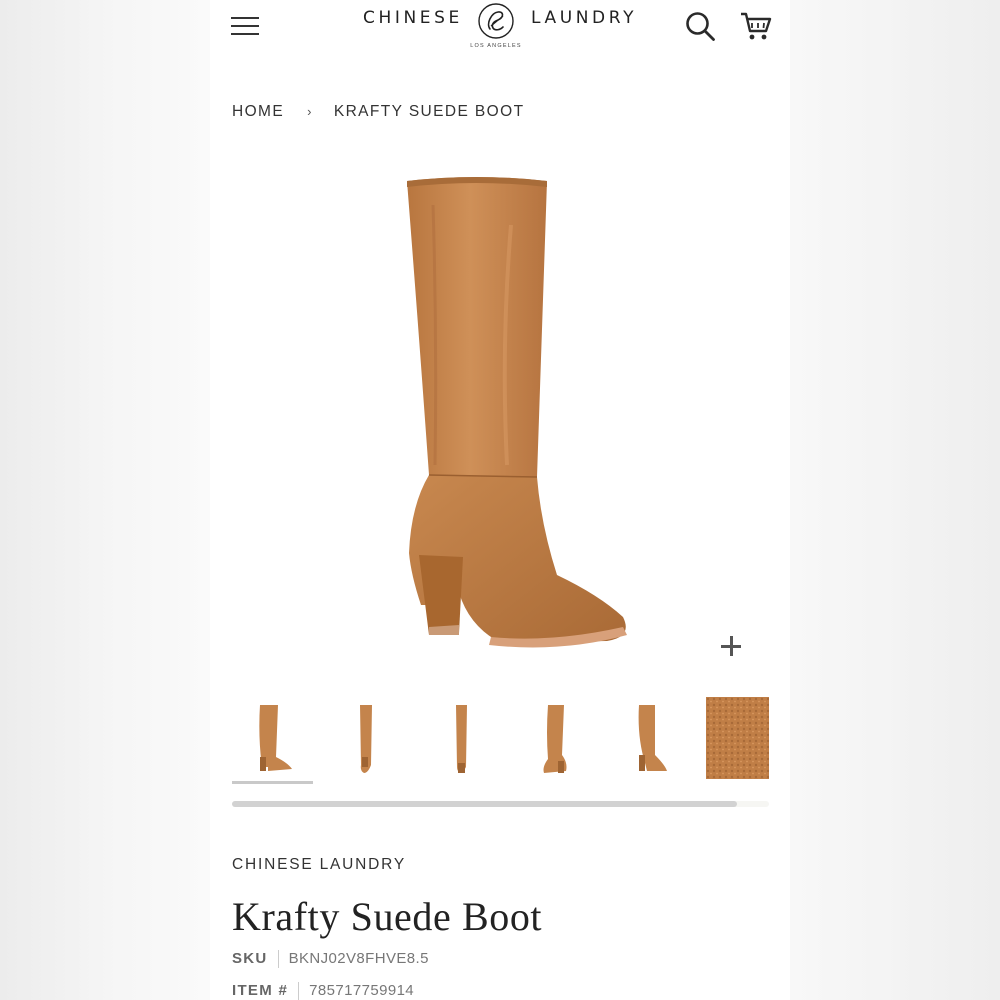 This screenshot has width=1000, height=1000. I want to click on logo-text-right: LAUNDRY, so click(584, 18).